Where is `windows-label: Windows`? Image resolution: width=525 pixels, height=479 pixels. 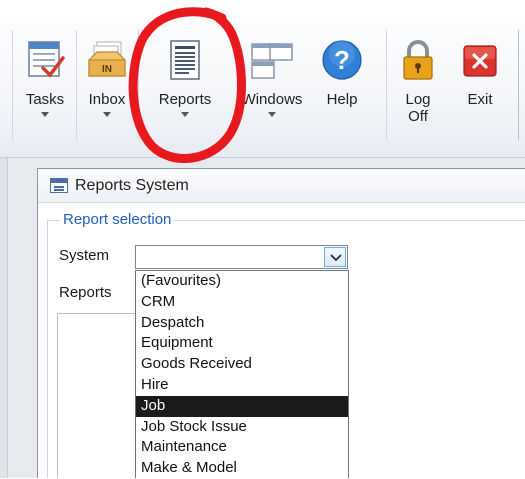
windows-label: Windows is located at coordinates (272, 99).